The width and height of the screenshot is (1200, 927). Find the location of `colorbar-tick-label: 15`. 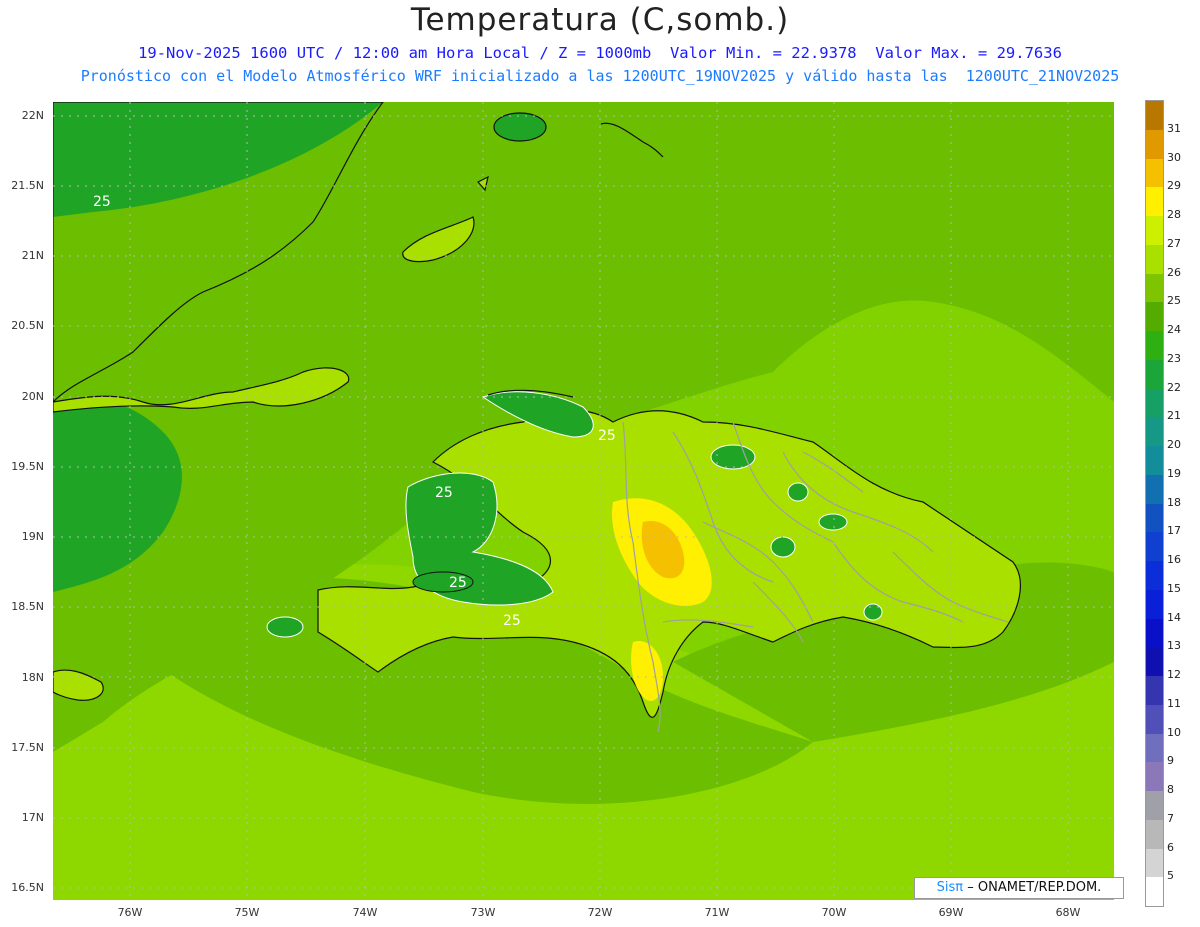

colorbar-tick-label: 15 is located at coordinates (1174, 588).